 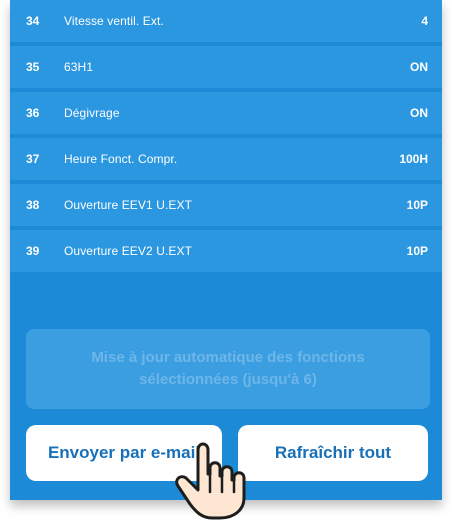 I want to click on list-item: 39 Ouverture EEV2 U.EXT 10P, so click(x=226, y=251).